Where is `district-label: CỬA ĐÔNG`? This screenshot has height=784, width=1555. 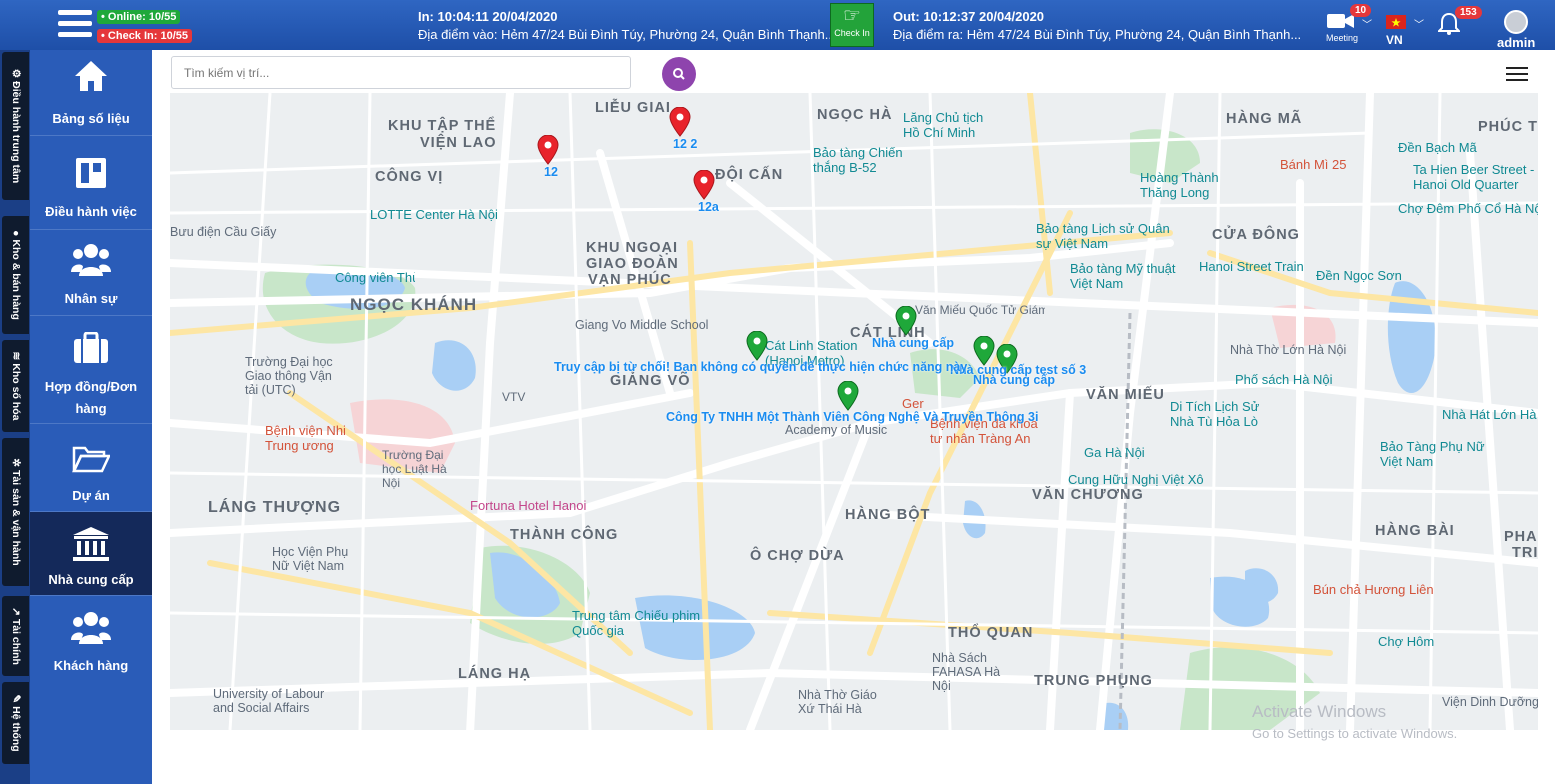 district-label: CỬA ĐÔNG is located at coordinates (1256, 235).